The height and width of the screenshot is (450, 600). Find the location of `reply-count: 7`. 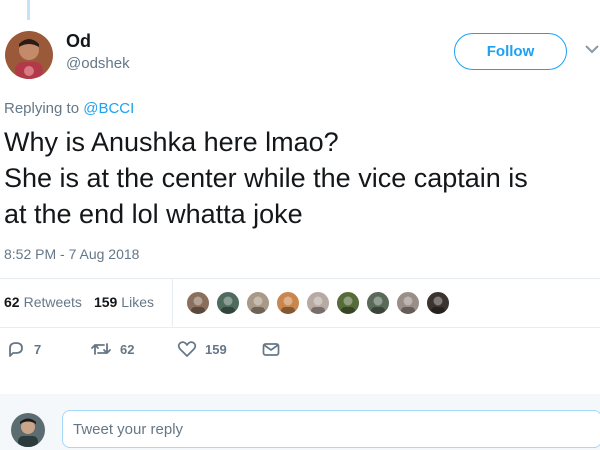

reply-count: 7 is located at coordinates (38, 349).